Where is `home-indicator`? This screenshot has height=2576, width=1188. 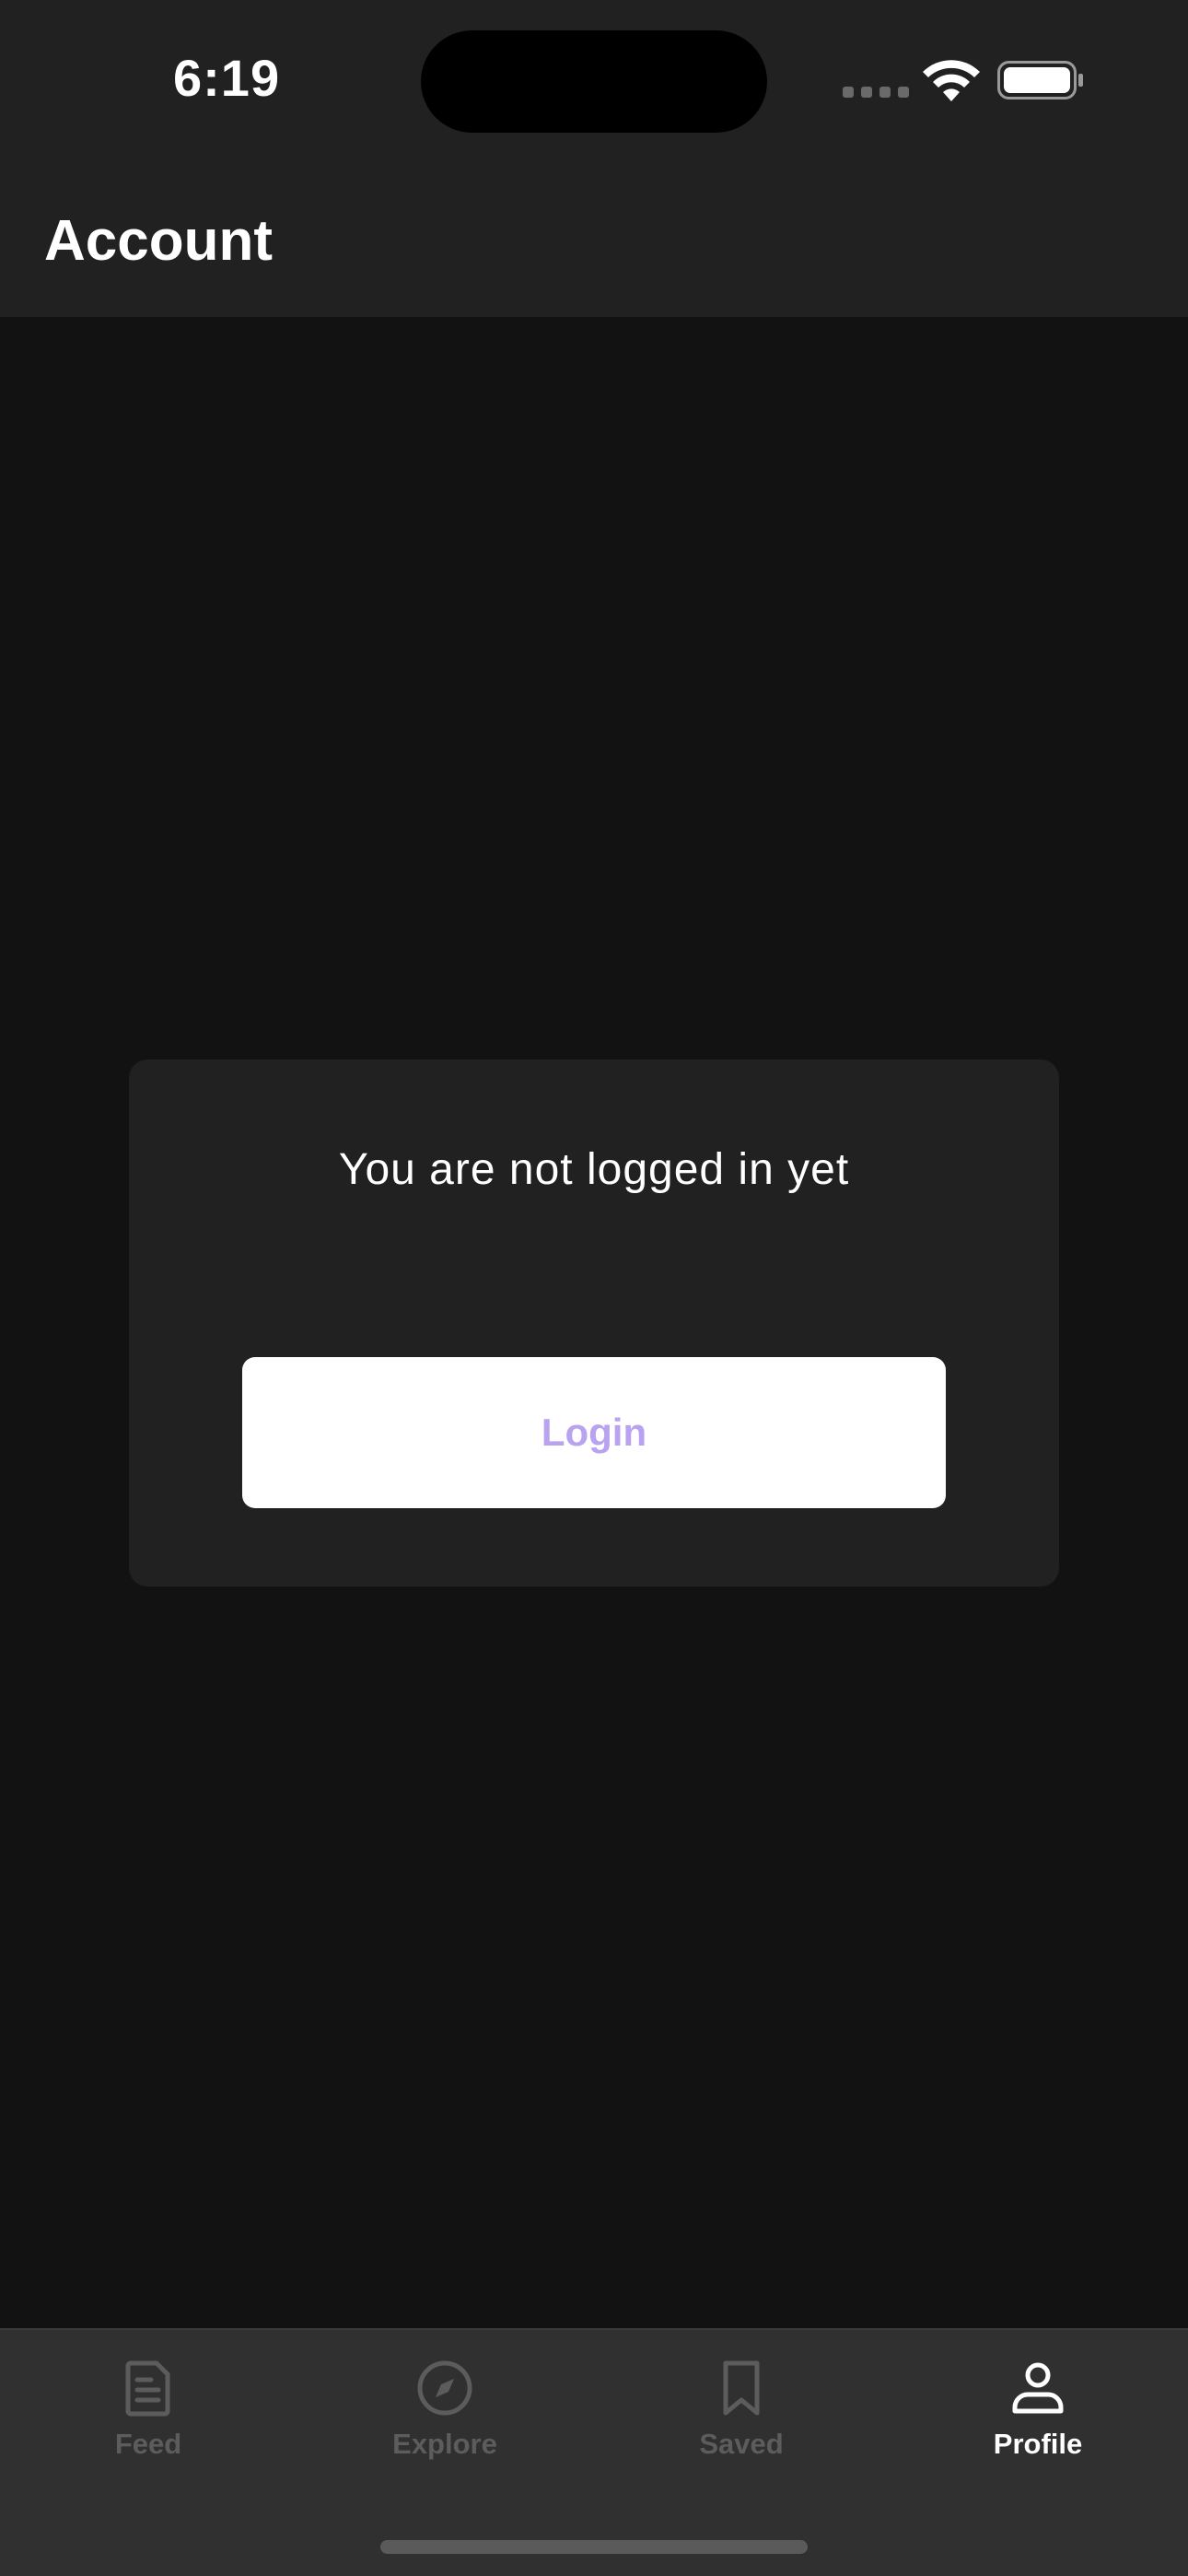
home-indicator is located at coordinates (594, 2547).